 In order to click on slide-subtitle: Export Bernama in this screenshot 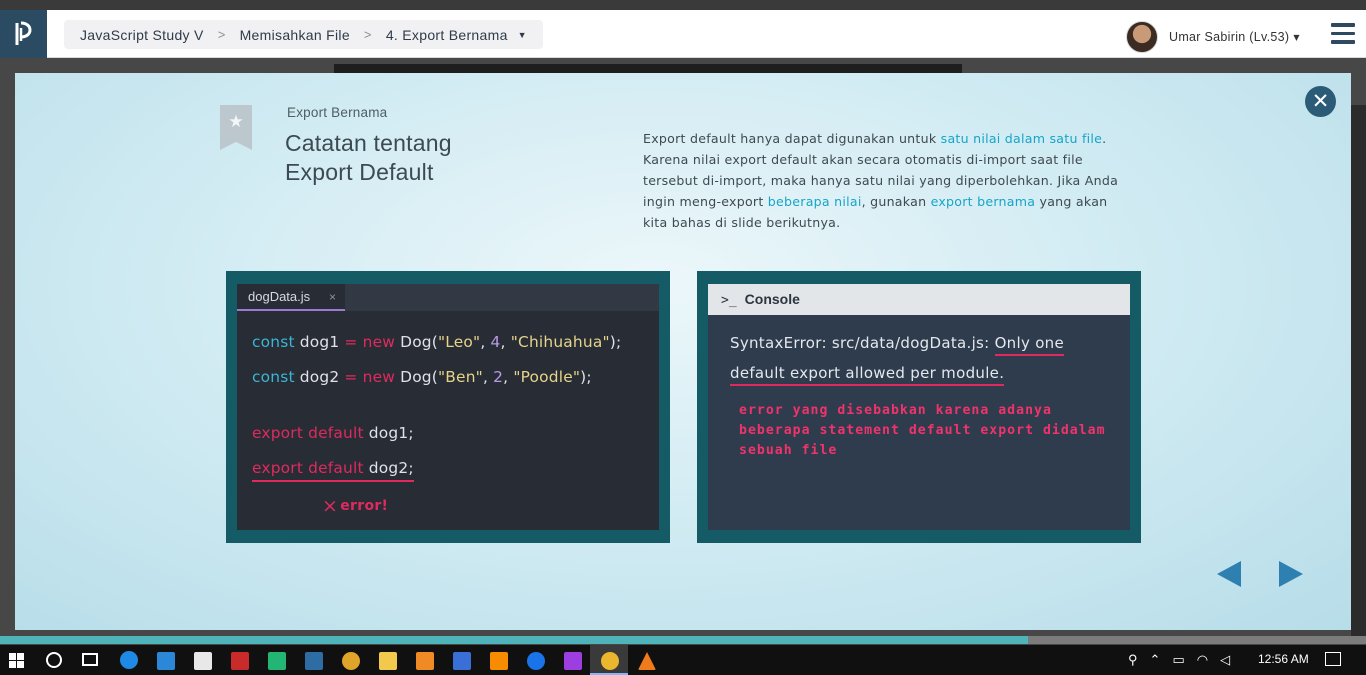, I will do `click(337, 112)`.